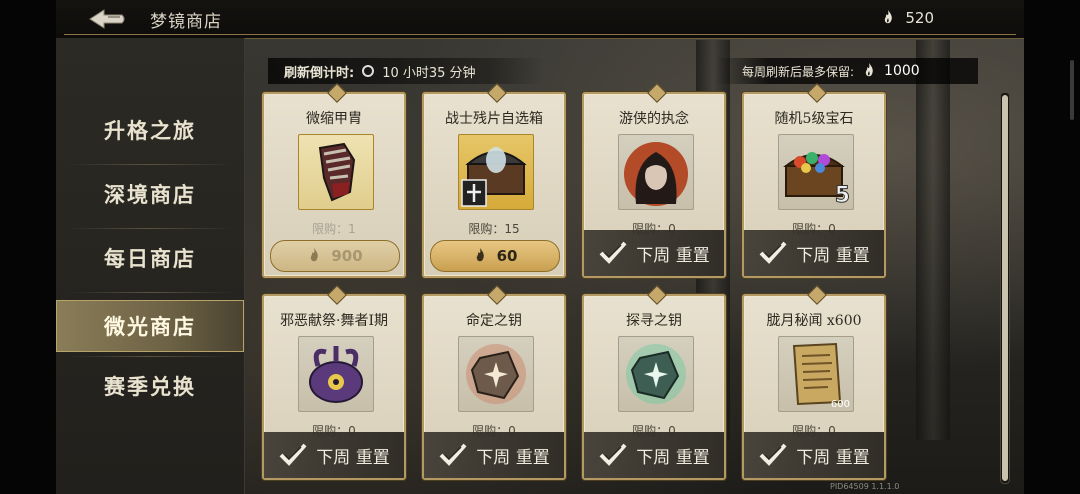 Image resolution: width=1080 pixels, height=494 pixels. I want to click on currency-display: 520, so click(907, 18).